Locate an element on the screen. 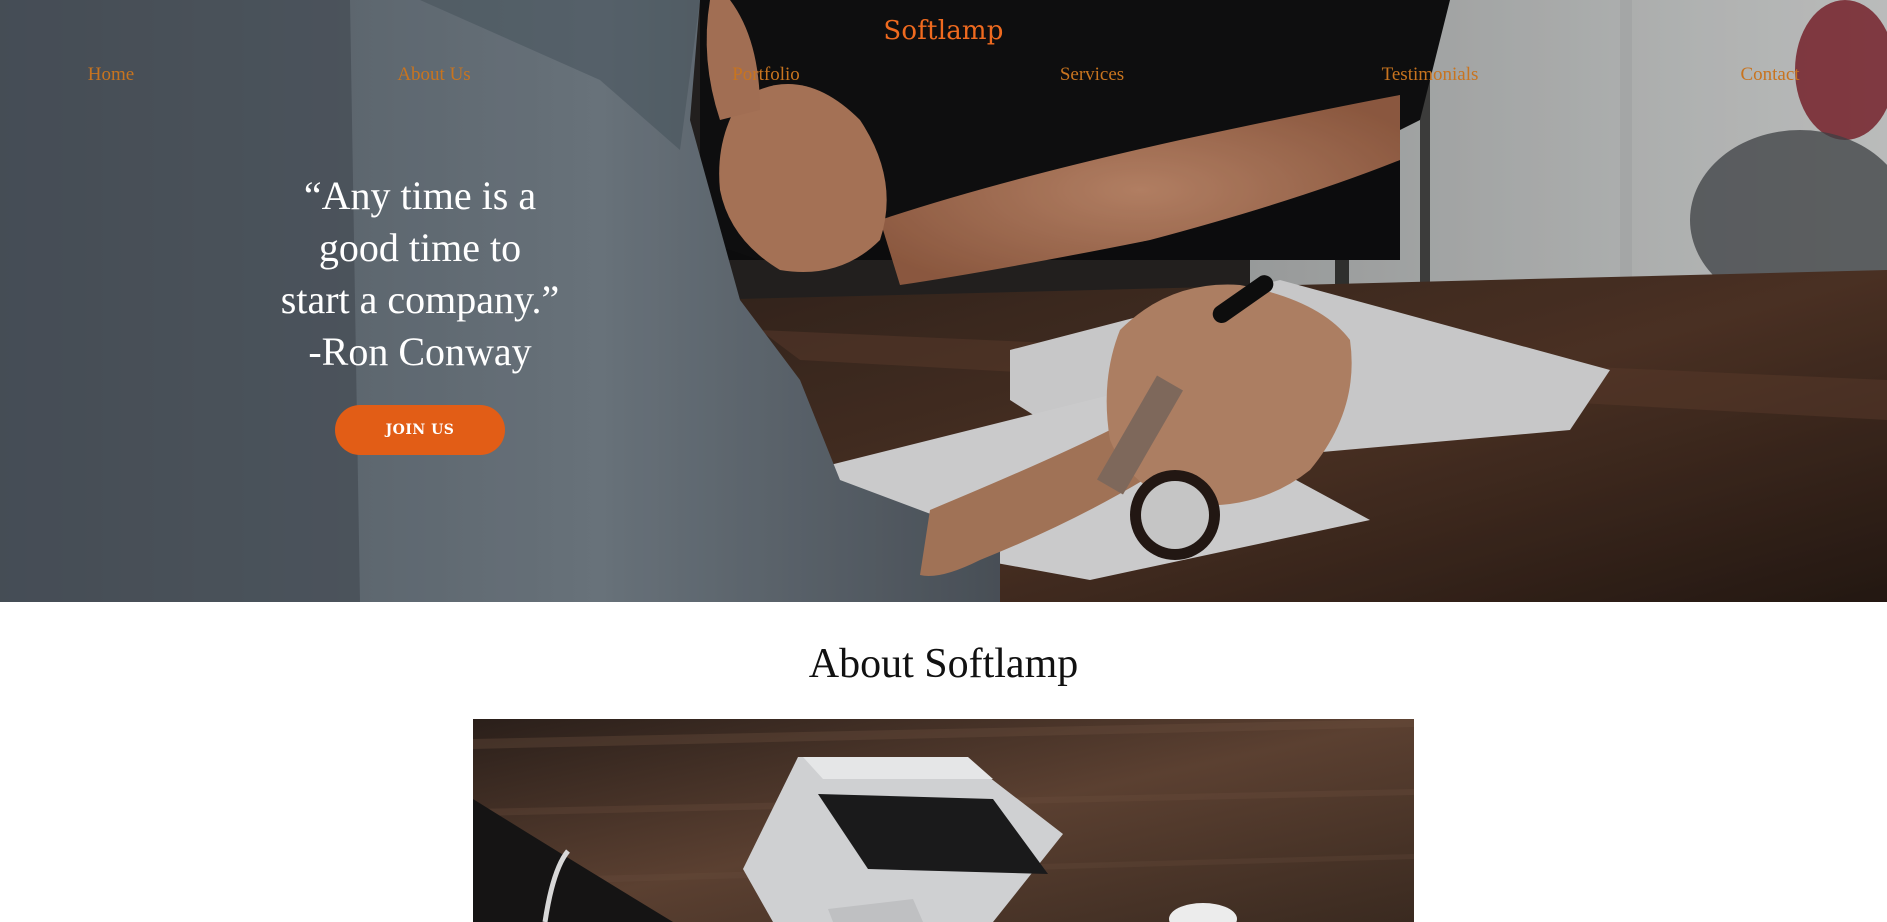  nav-item-portfolio: Portfolio is located at coordinates (766, 75).